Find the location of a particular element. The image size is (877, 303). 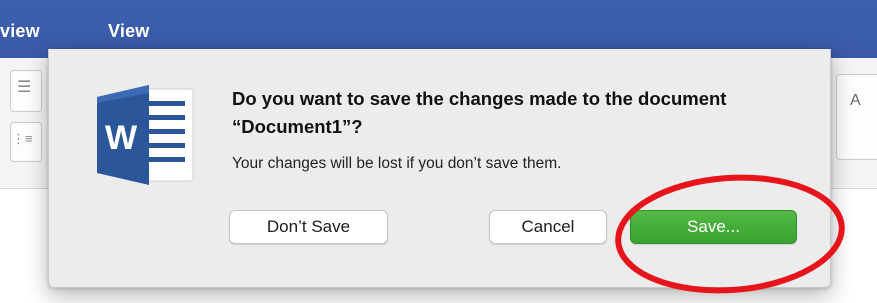

cancel-button: Cancel is located at coordinates (548, 227).